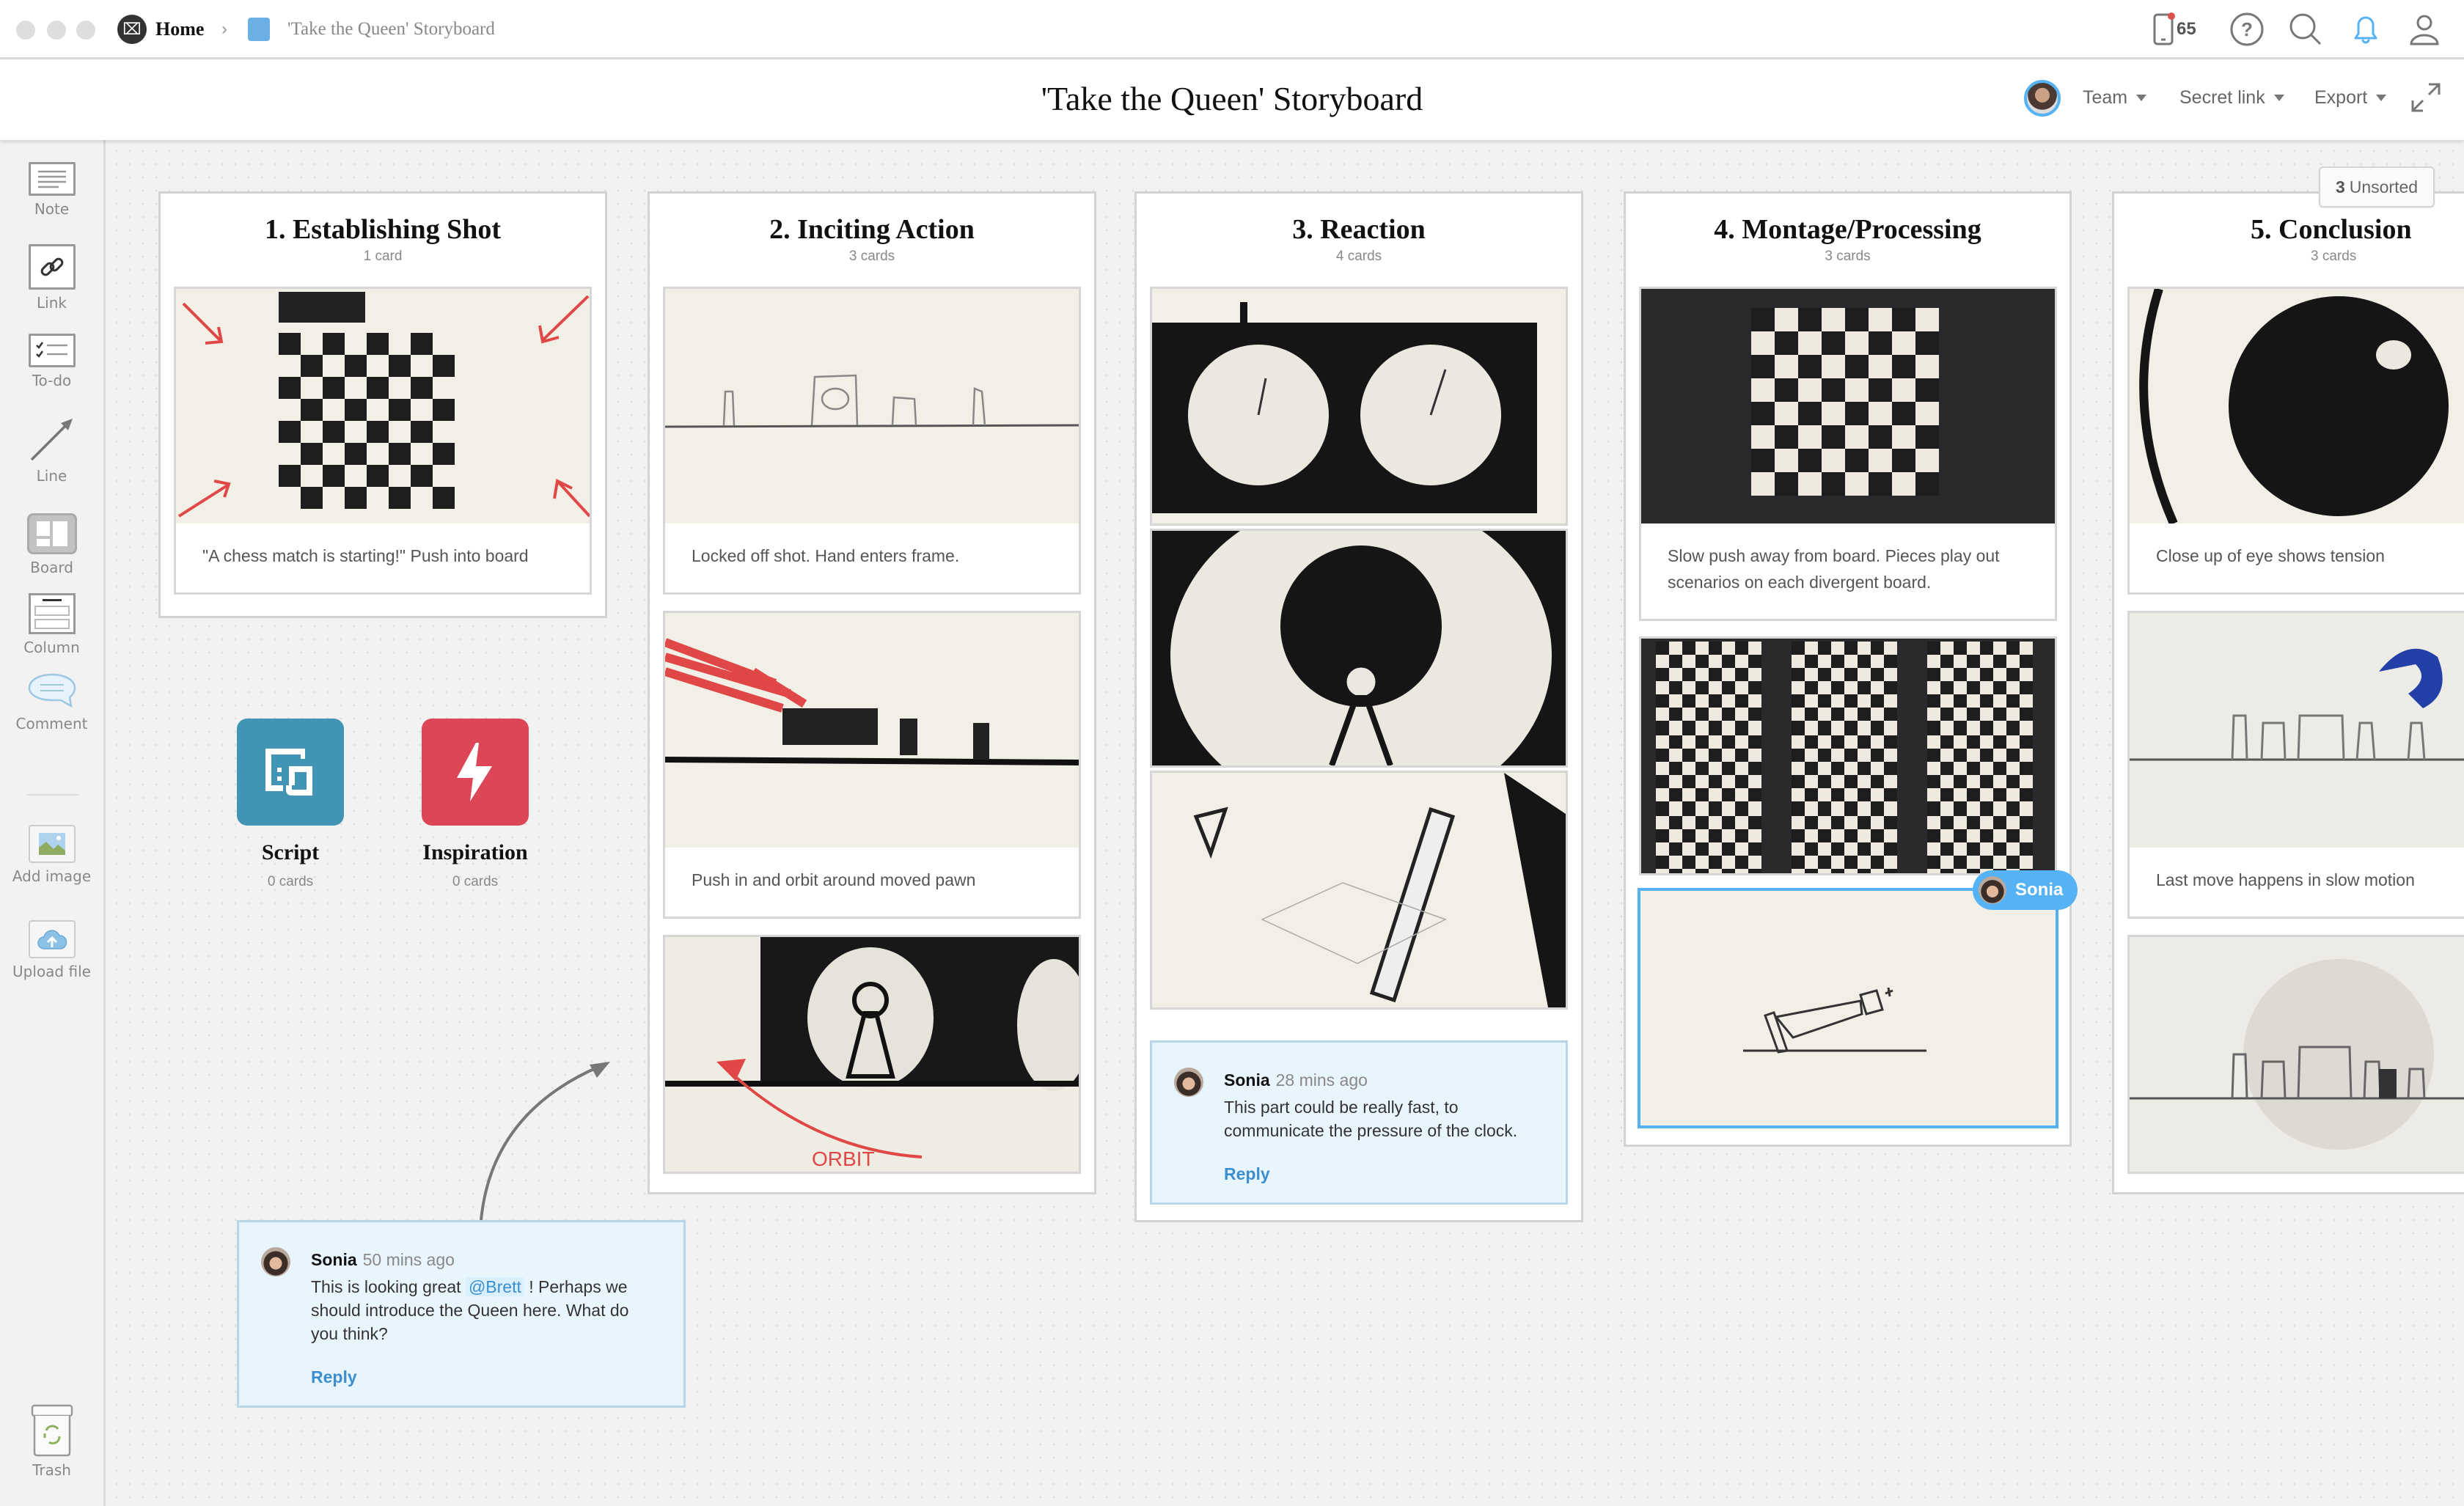 This screenshot has height=1506, width=2464. What do you see at coordinates (2366, 29) in the screenshot?
I see `notification-bell-icon` at bounding box center [2366, 29].